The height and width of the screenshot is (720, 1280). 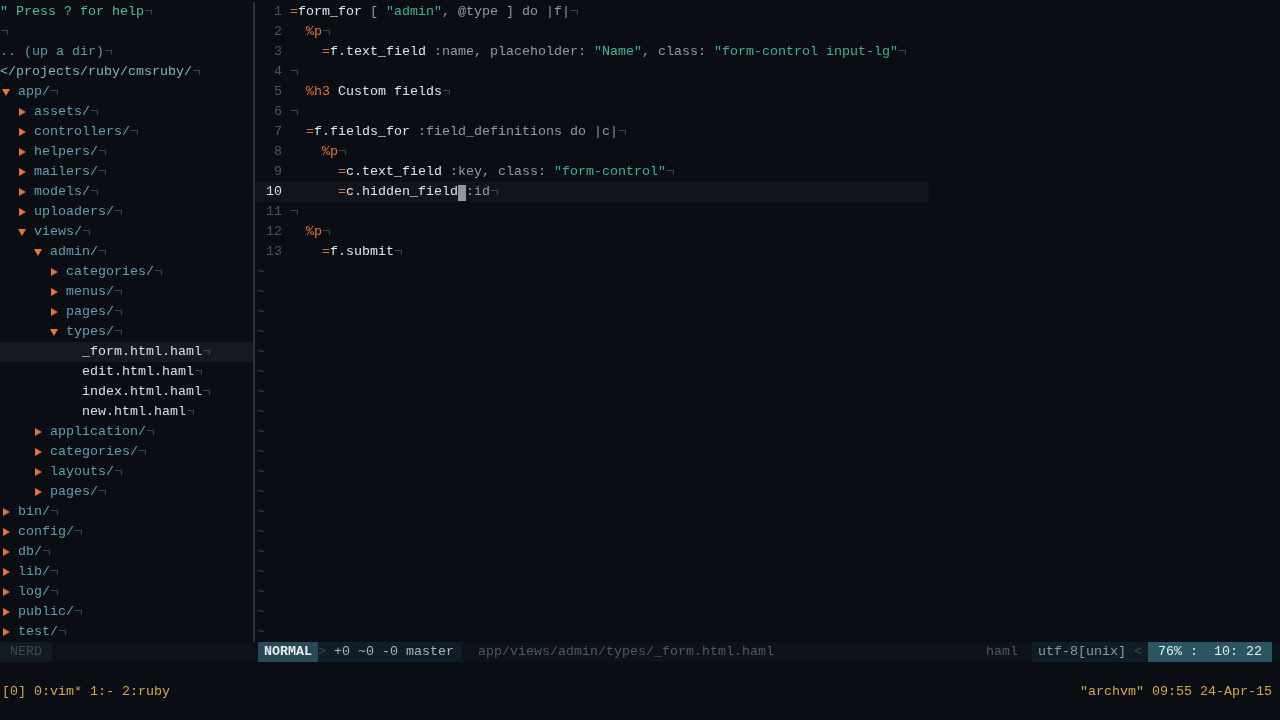 I want to click on code-line: %h3 Custom fields, so click(x=373, y=92).